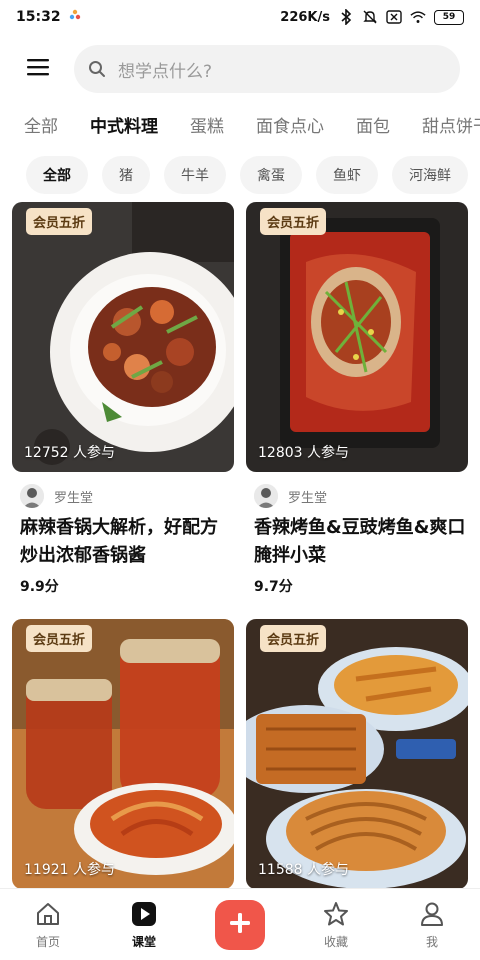  I want to click on nav-classroom-label: 课堂, so click(143, 942).